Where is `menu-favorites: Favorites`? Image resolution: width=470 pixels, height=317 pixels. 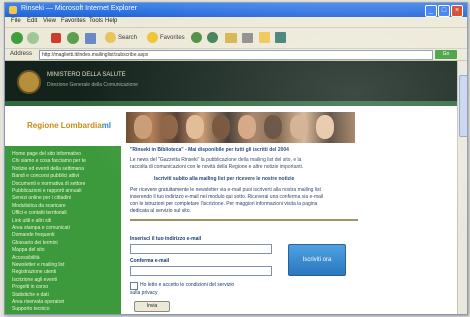 menu-favorites: Favorites is located at coordinates (73, 21).